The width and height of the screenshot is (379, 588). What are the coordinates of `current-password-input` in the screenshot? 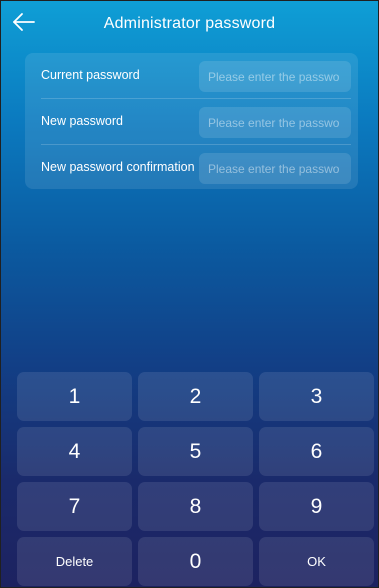 It's located at (275, 76).